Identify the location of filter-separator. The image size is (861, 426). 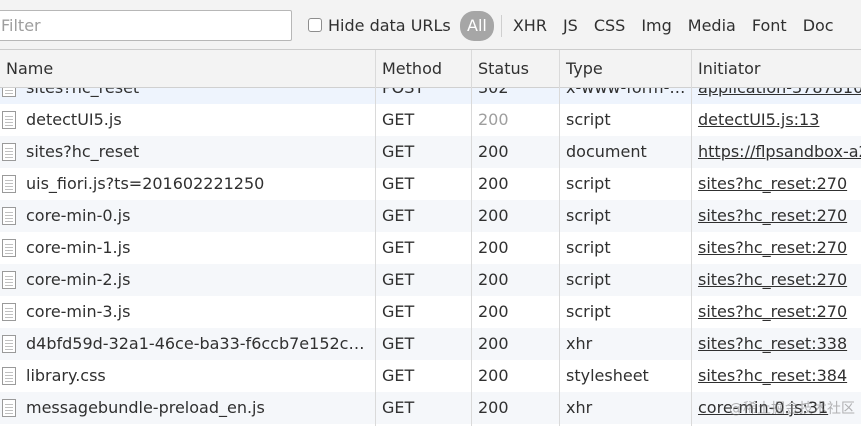
(501, 26).